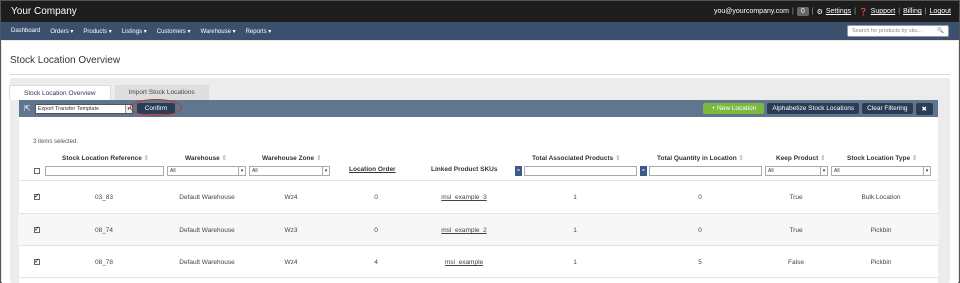  I want to click on column-header-keep: Keep Product ⇕, so click(801, 158).